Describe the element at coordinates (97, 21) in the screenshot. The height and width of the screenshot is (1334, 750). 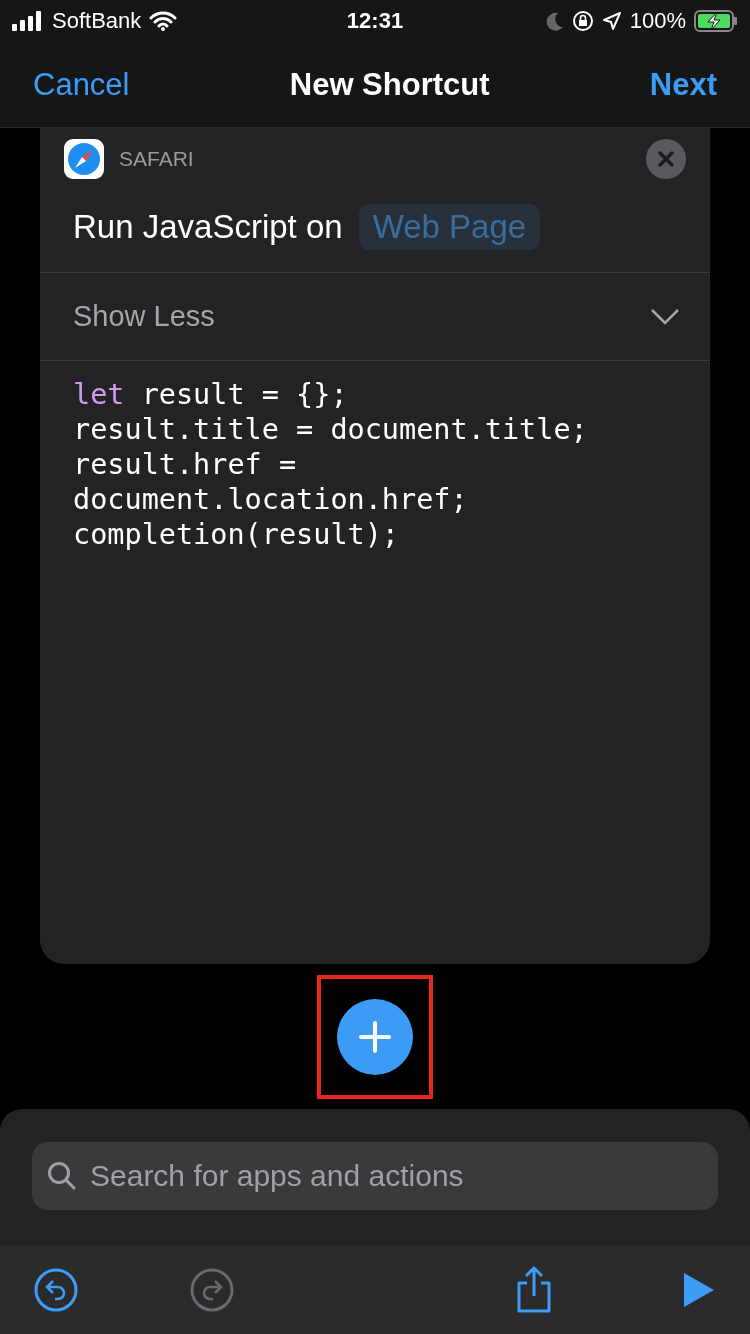
I see `carrier-name: SoftBank` at that location.